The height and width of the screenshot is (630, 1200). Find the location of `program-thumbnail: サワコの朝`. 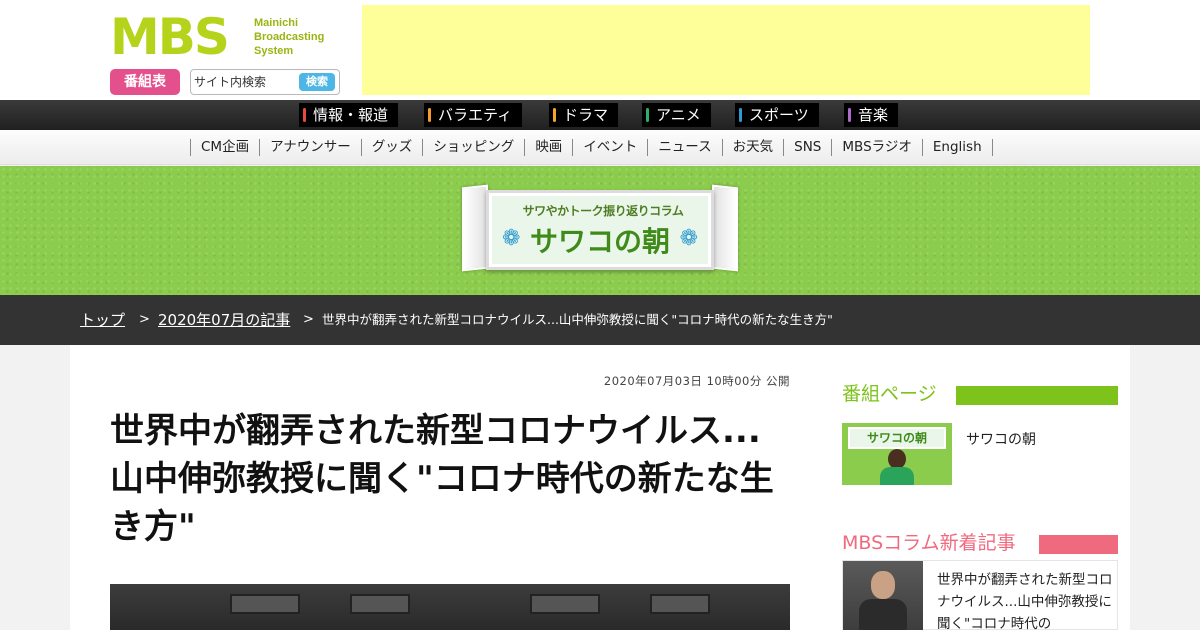

program-thumbnail: サワコの朝 is located at coordinates (897, 454).